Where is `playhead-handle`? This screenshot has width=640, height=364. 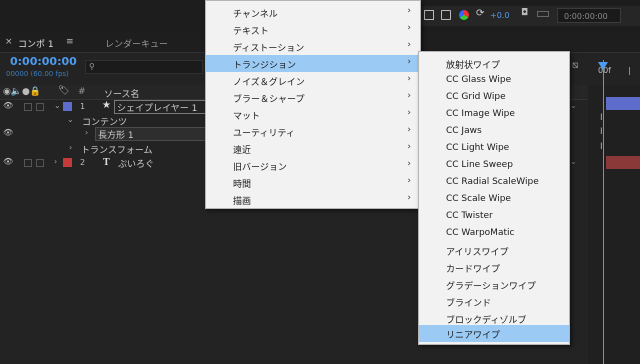 playhead-handle is located at coordinates (603, 66).